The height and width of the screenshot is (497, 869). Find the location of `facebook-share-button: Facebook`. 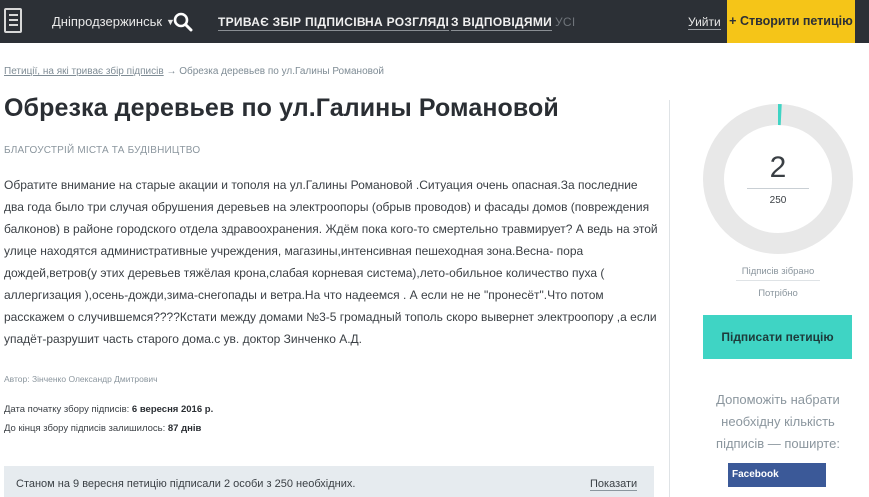

facebook-share-button: Facebook is located at coordinates (777, 475).